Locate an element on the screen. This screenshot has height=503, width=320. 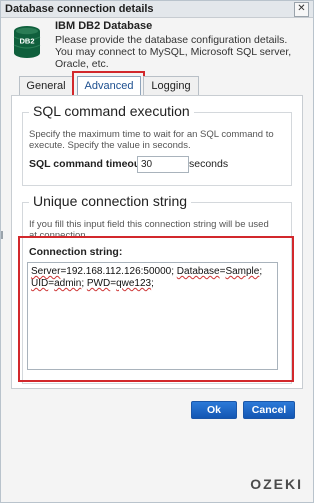
icon-text: DB2 is located at coordinates (26, 41).